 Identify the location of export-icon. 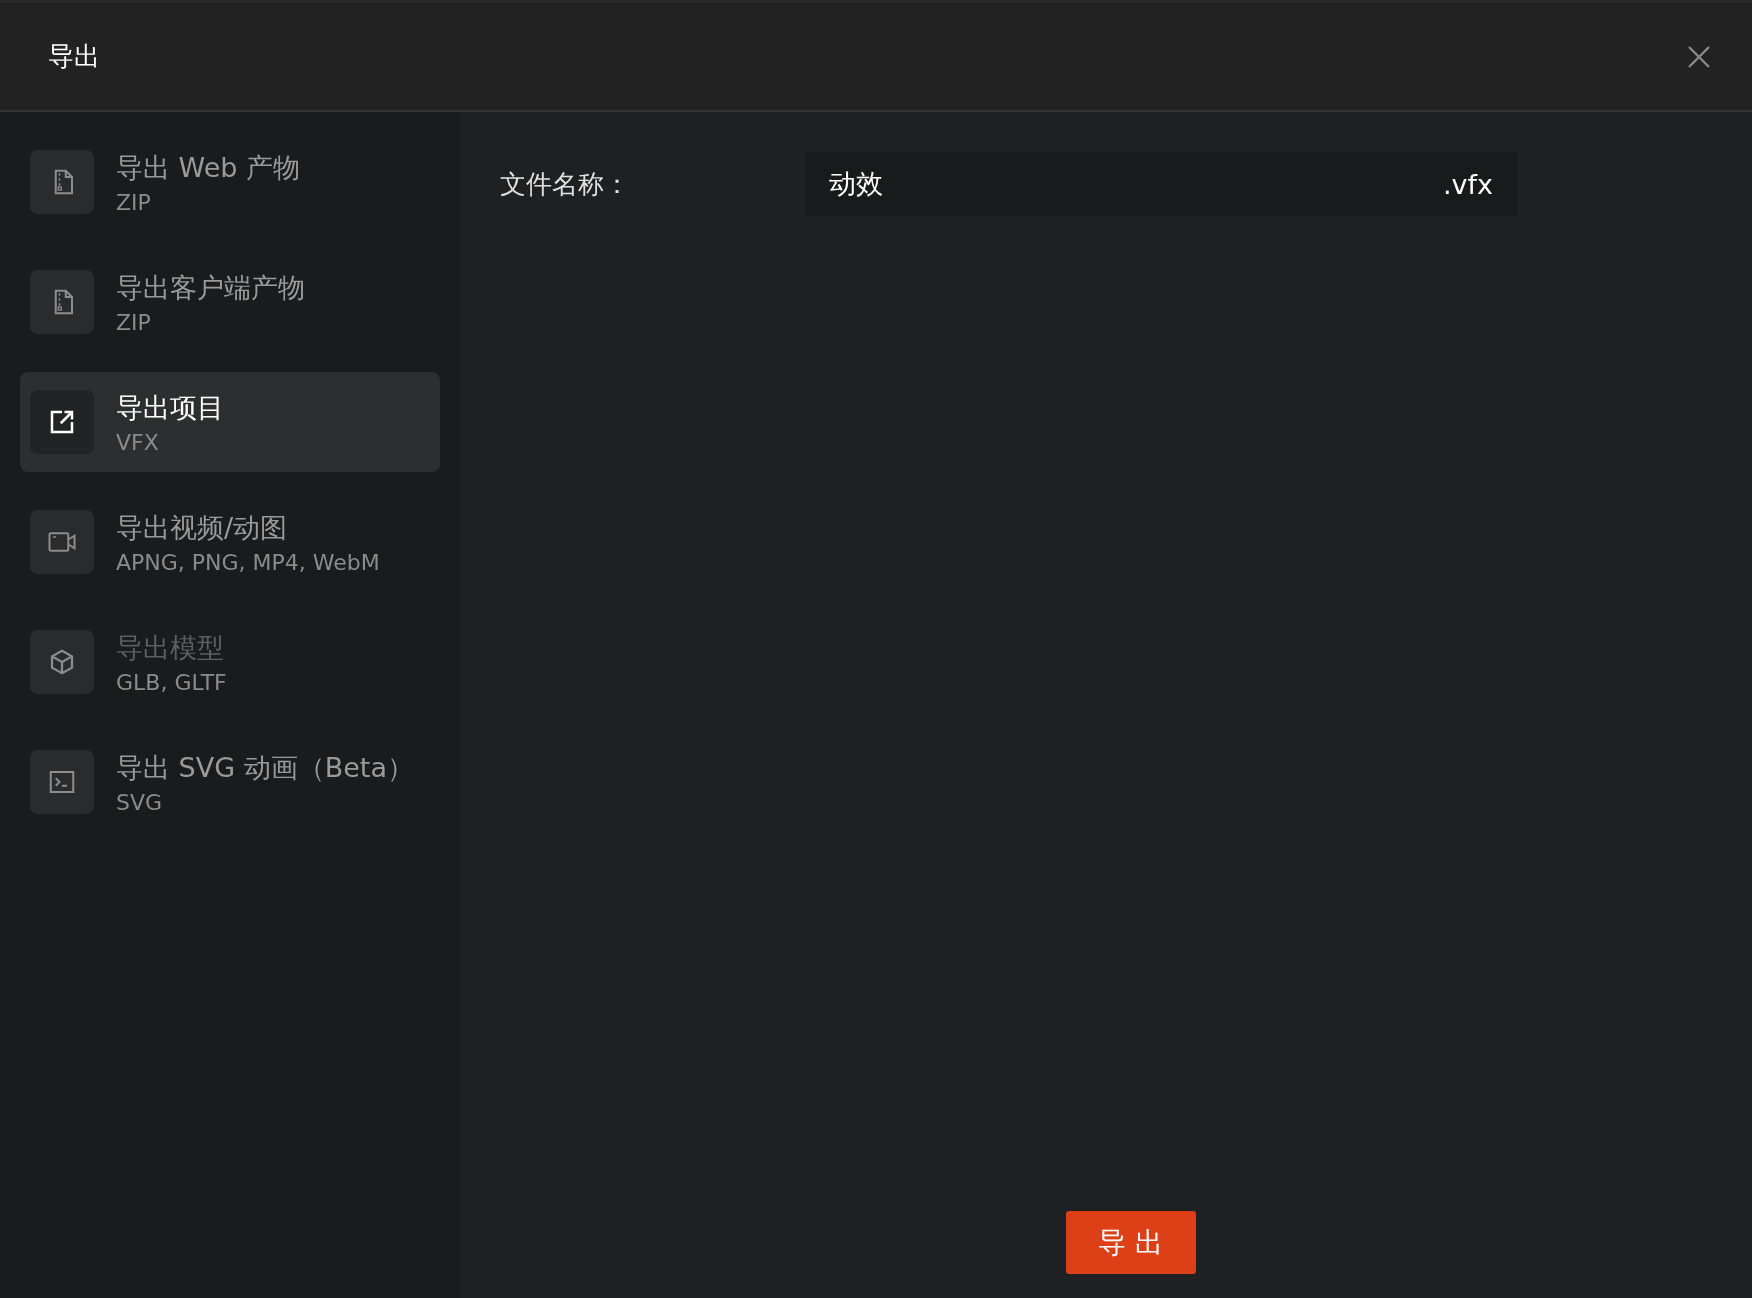
(62, 422).